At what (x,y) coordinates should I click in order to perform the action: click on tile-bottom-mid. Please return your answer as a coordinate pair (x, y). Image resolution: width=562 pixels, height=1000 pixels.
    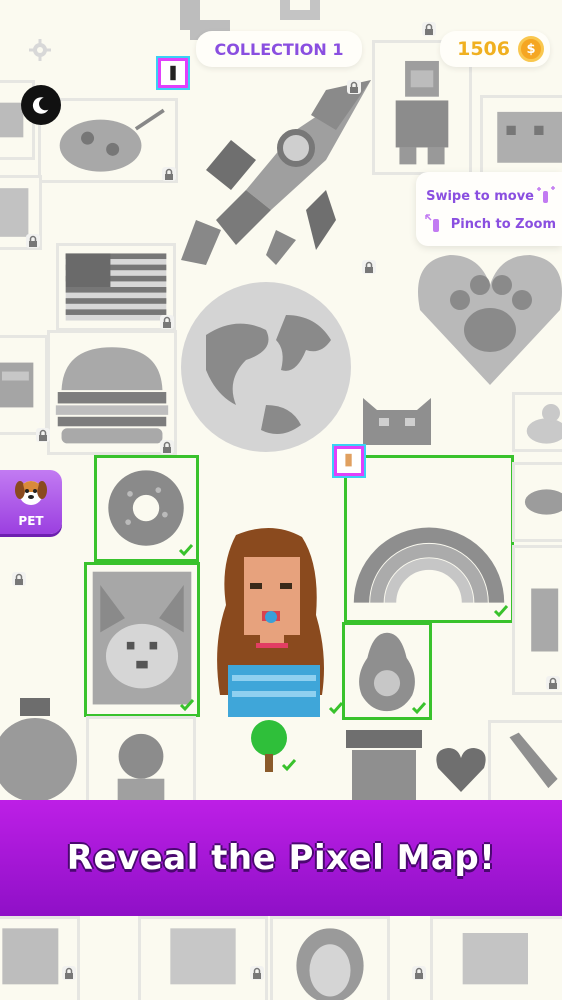
    Looking at the image, I should click on (203, 958).